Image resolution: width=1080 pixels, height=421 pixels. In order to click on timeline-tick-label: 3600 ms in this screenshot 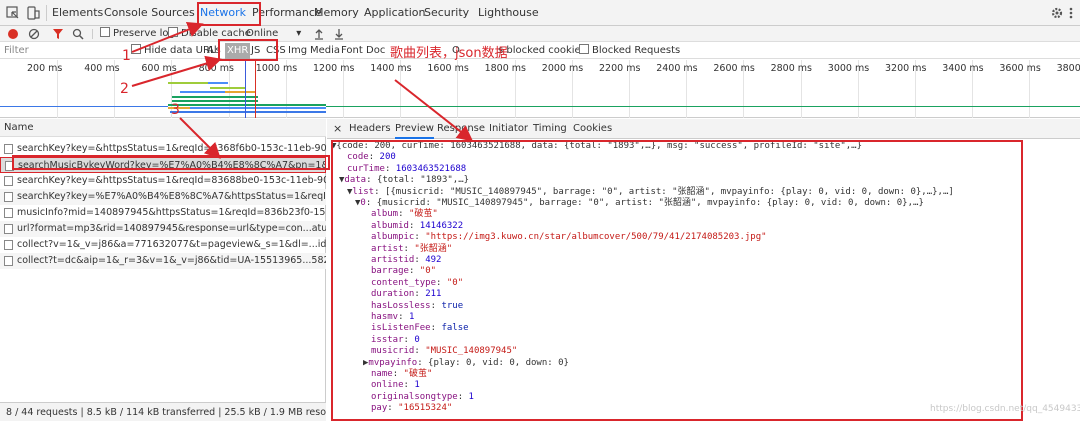, I will do `click(1020, 68)`.